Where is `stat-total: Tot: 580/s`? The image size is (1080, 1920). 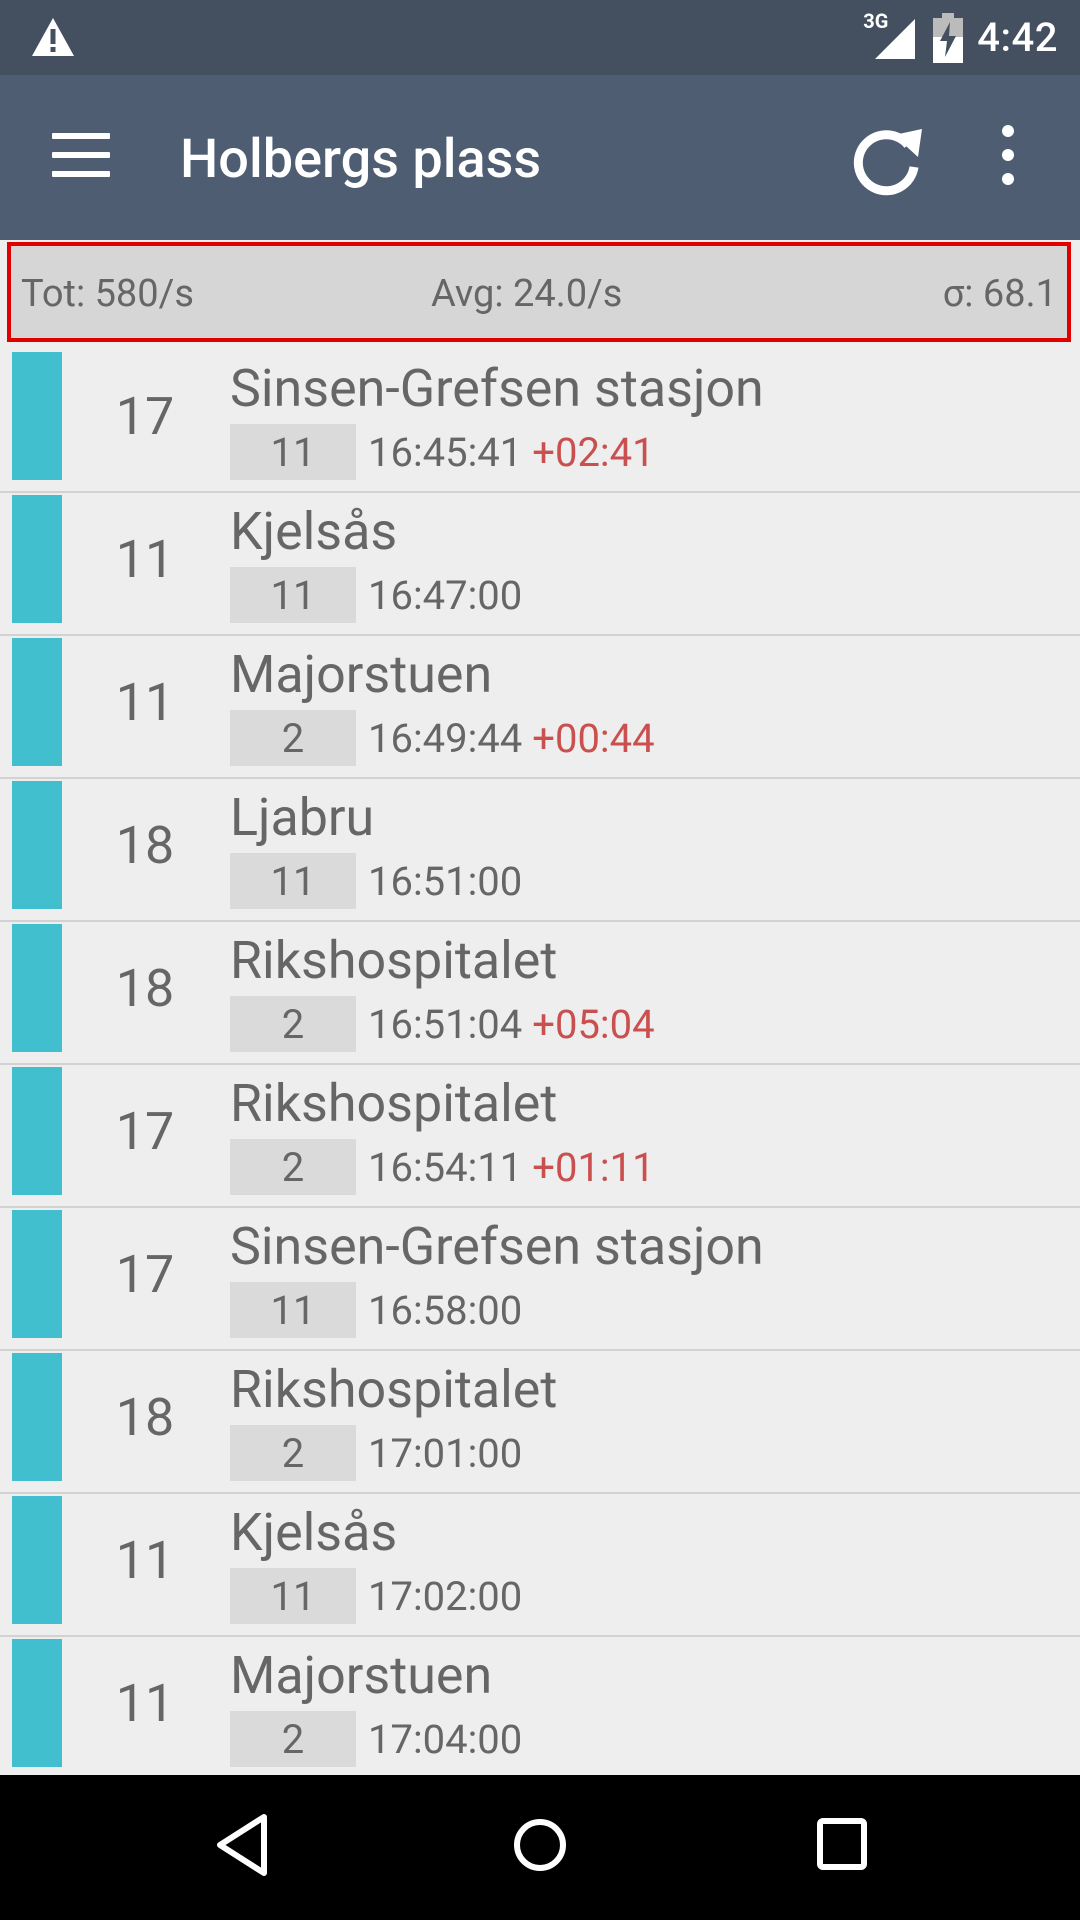 stat-total: Tot: 580/s is located at coordinates (107, 294).